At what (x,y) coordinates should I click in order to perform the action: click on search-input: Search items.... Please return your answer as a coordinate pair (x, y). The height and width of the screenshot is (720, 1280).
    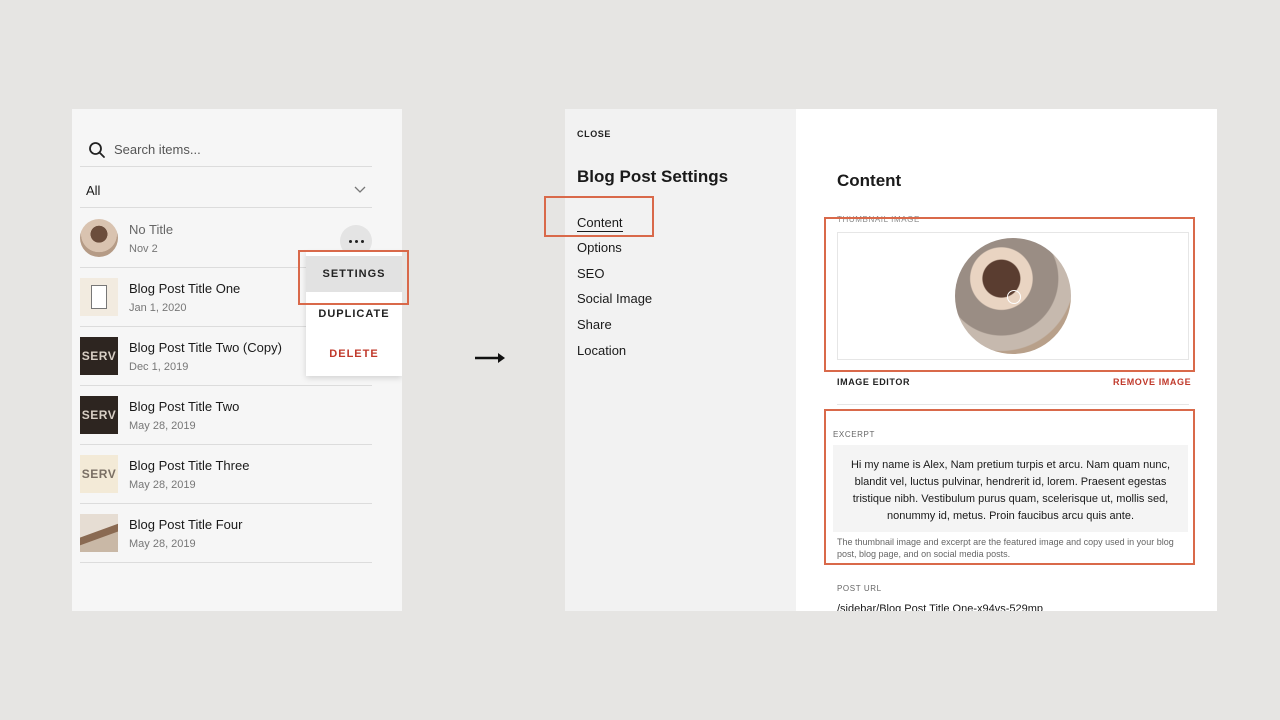
    Looking at the image, I should click on (157, 149).